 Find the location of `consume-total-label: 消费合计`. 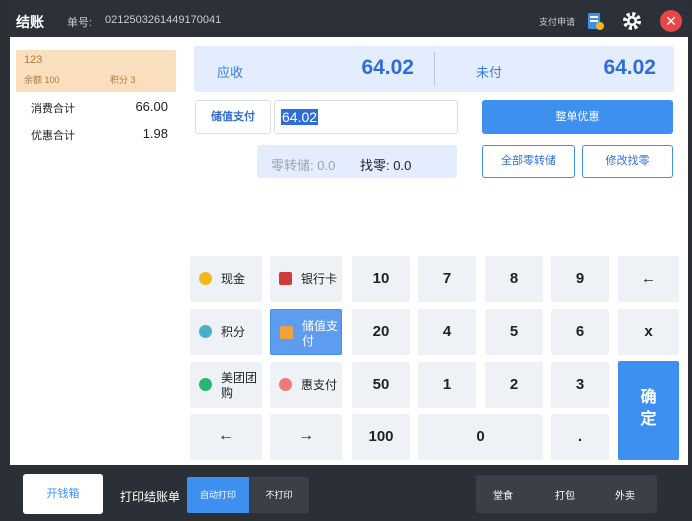

consume-total-label: 消费合计 is located at coordinates (53, 109).